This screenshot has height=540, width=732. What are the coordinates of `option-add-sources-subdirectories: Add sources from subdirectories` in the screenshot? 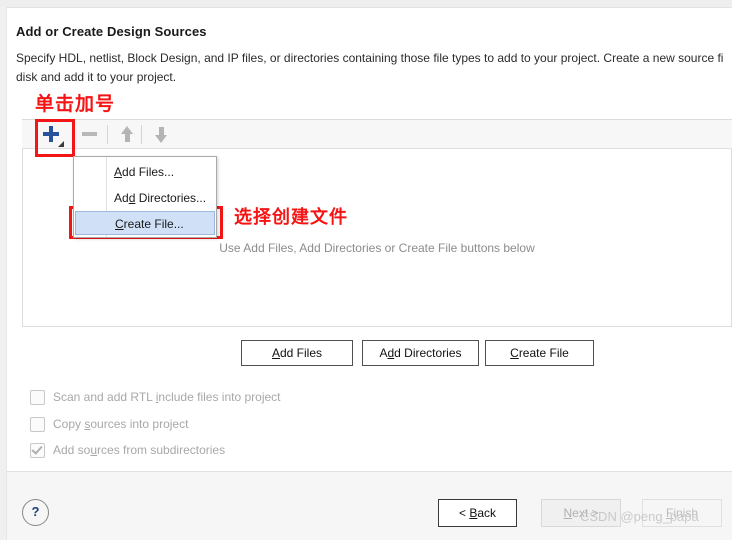 It's located at (127, 450).